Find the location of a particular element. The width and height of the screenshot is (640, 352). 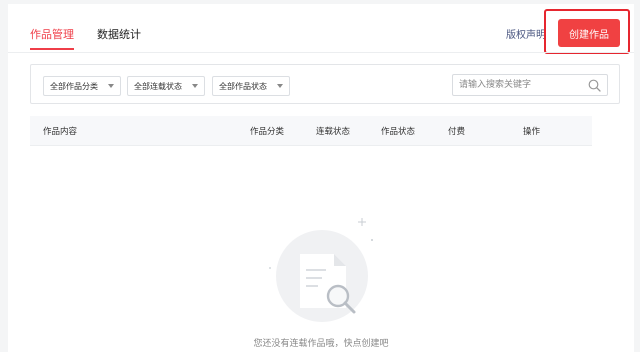

serial-status-filter-select: 全部连载状态 is located at coordinates (166, 86).